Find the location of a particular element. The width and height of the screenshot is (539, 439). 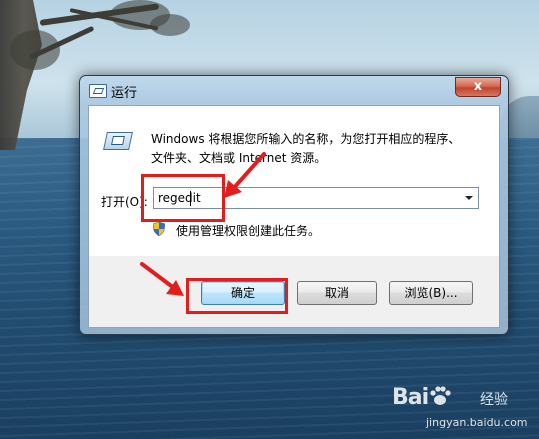

watermark-url: jingyan.baidu.com is located at coordinates (477, 422).